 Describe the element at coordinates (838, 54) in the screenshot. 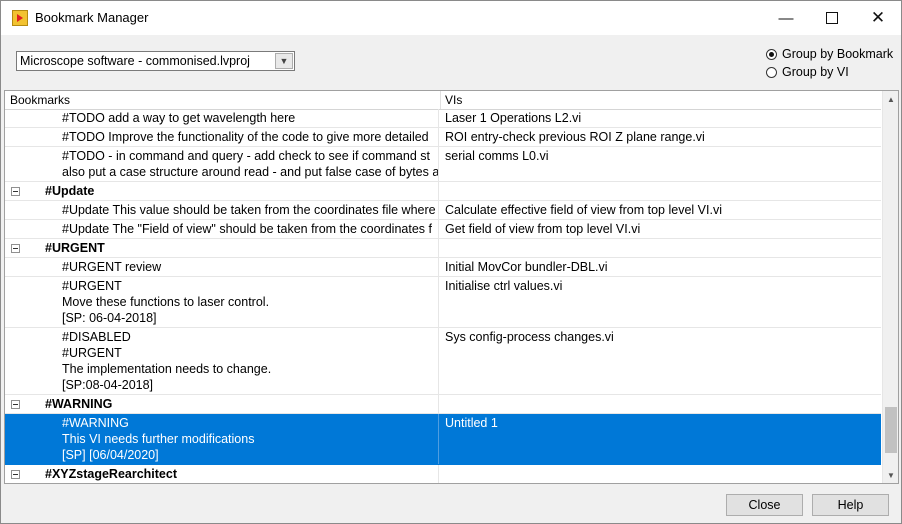

I see `group-by-bookmark-label: Group by Bookmark` at that location.